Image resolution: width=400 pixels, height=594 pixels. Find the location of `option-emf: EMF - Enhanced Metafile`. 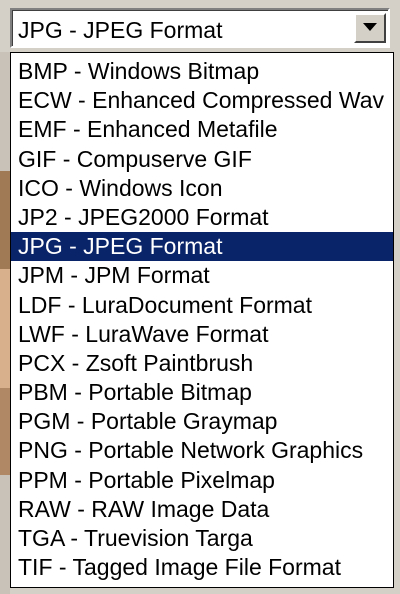

option-emf: EMF - Enhanced Metafile is located at coordinates (202, 129).